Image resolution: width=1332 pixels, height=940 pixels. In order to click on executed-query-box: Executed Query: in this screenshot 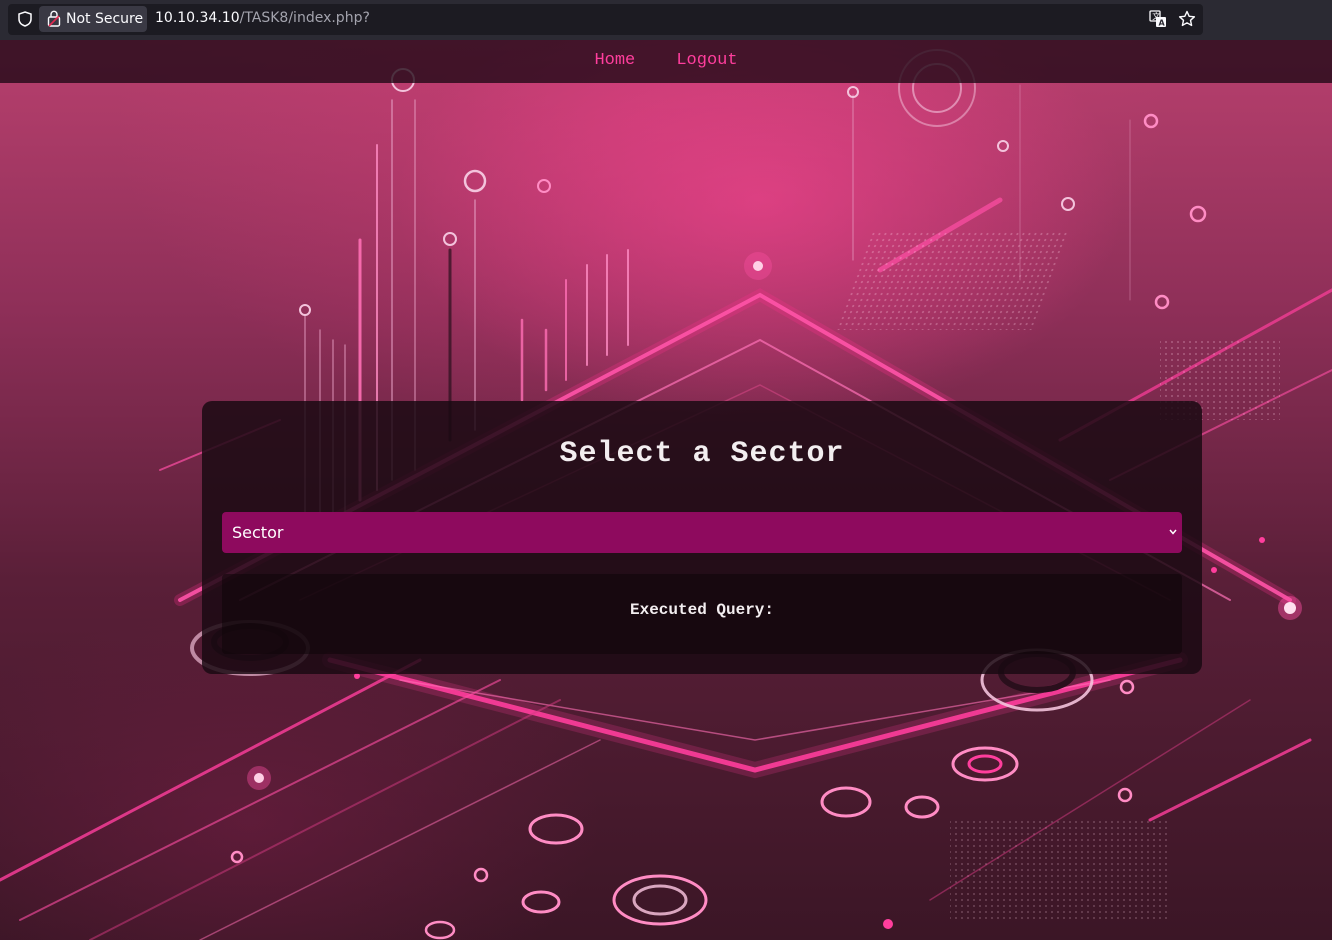, I will do `click(702, 614)`.